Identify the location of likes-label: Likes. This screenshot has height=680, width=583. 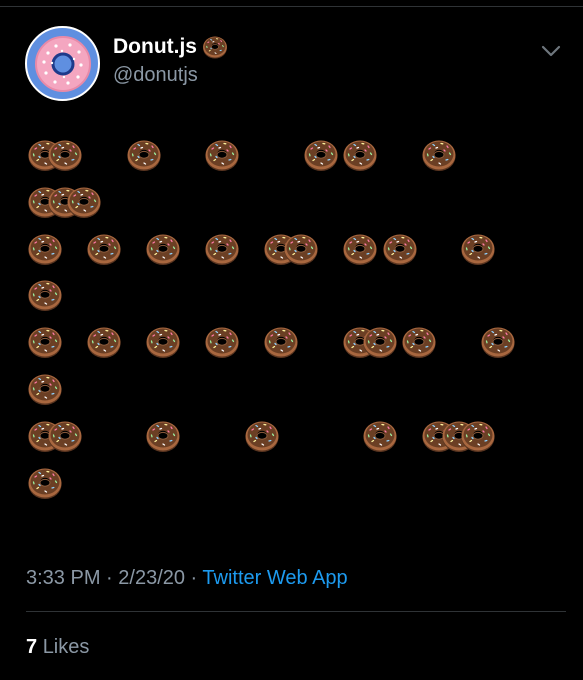
(66, 647).